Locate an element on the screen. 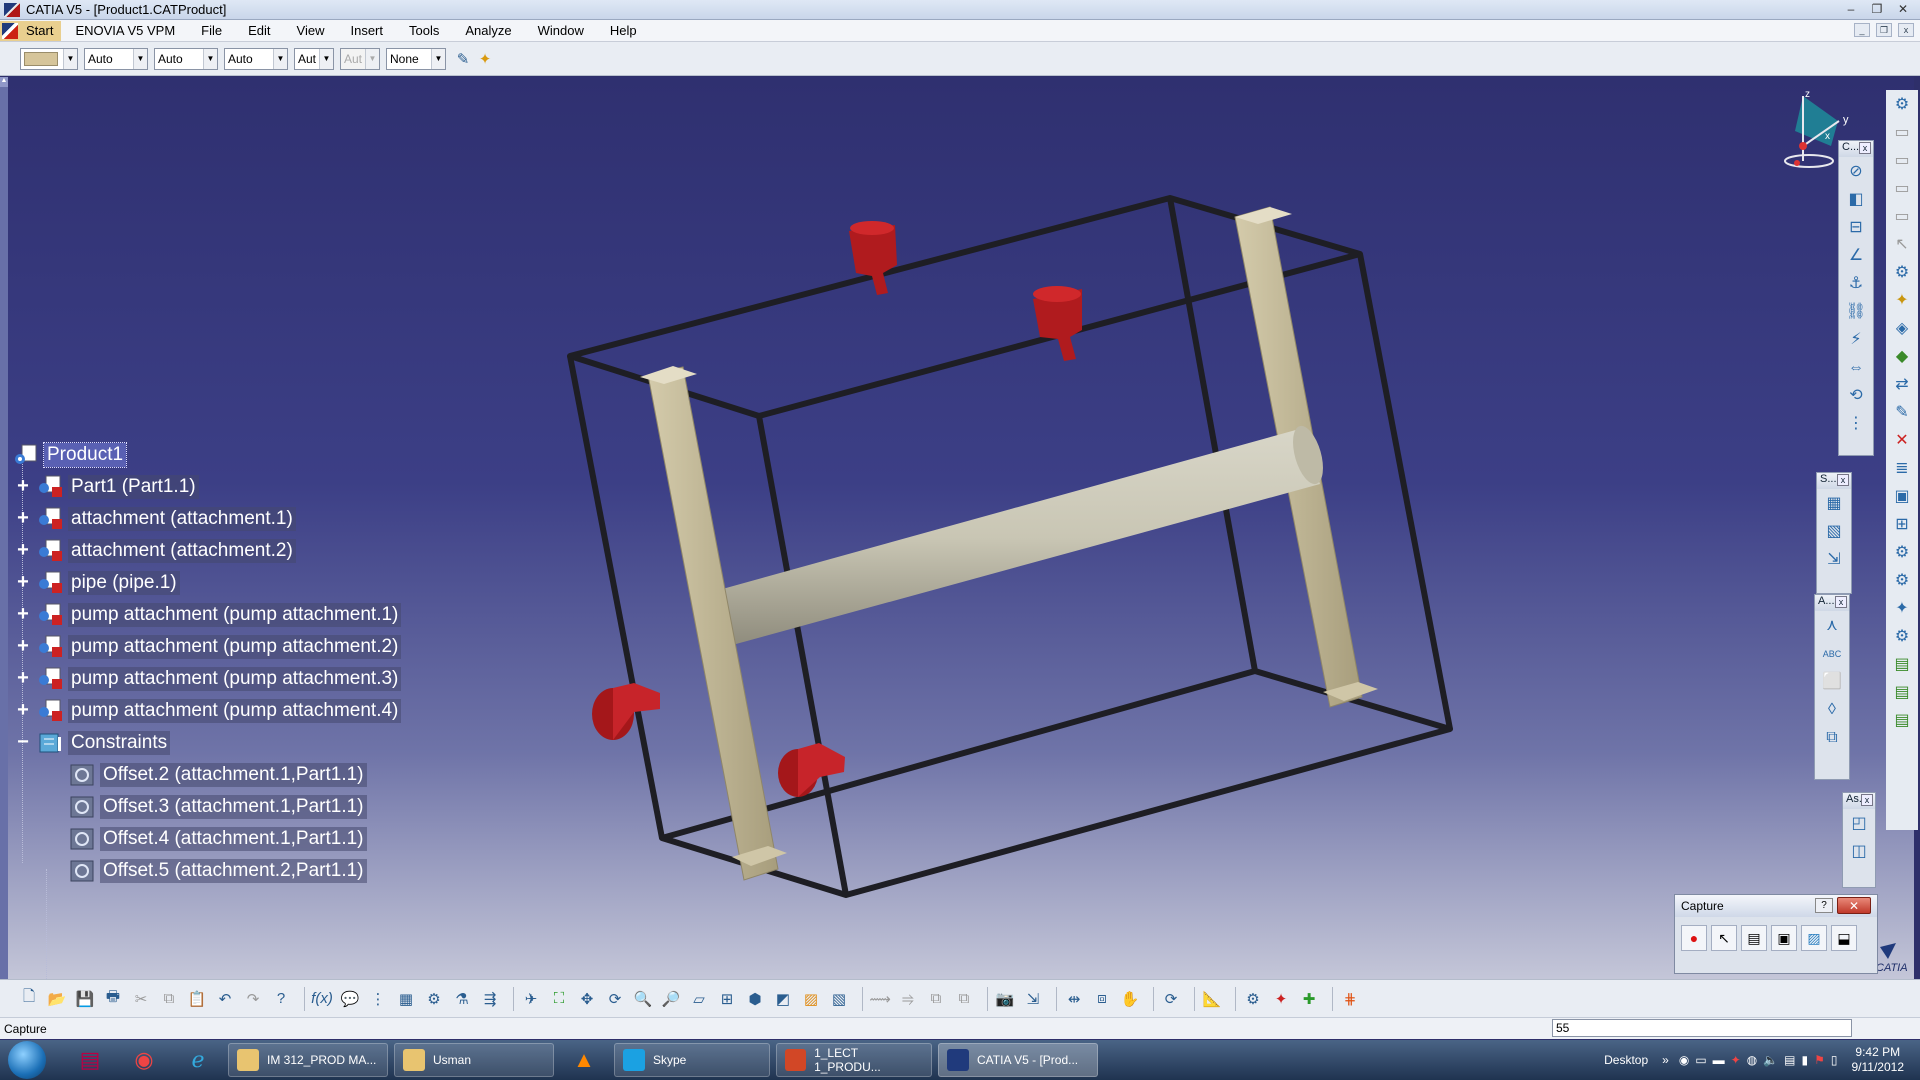 This screenshot has width=1920, height=1080. toolbar-header: C... x is located at coordinates (1856, 149).